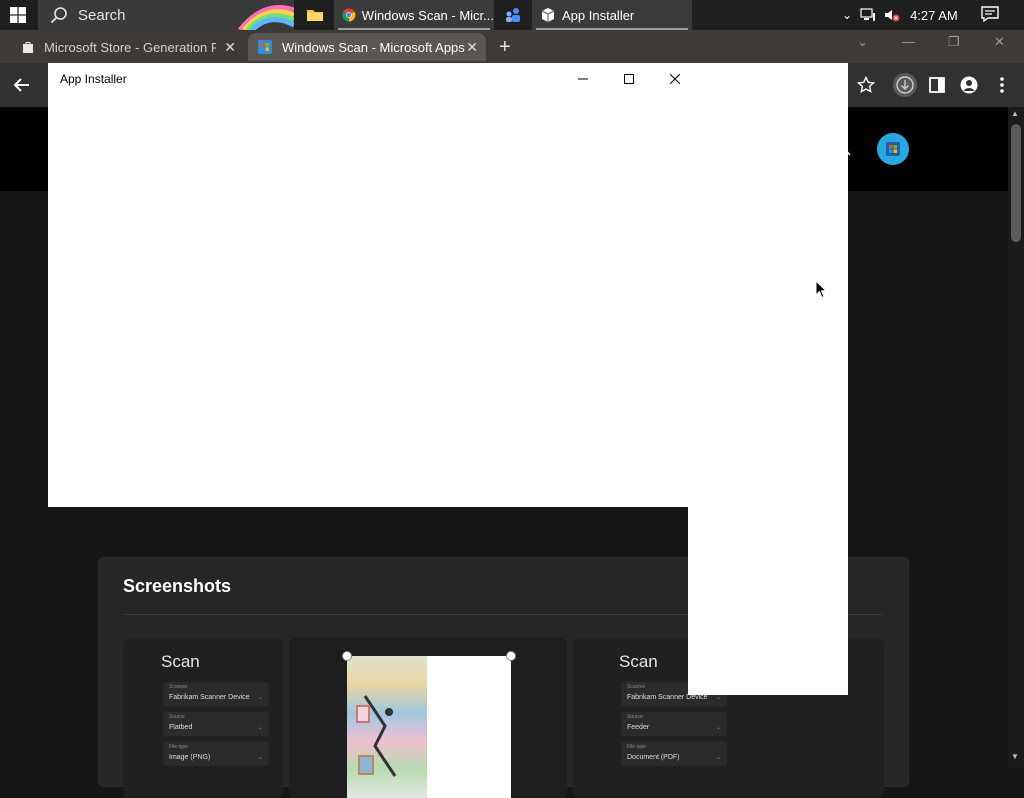  I want to click on speaker-muted-icon, so click(892, 15).